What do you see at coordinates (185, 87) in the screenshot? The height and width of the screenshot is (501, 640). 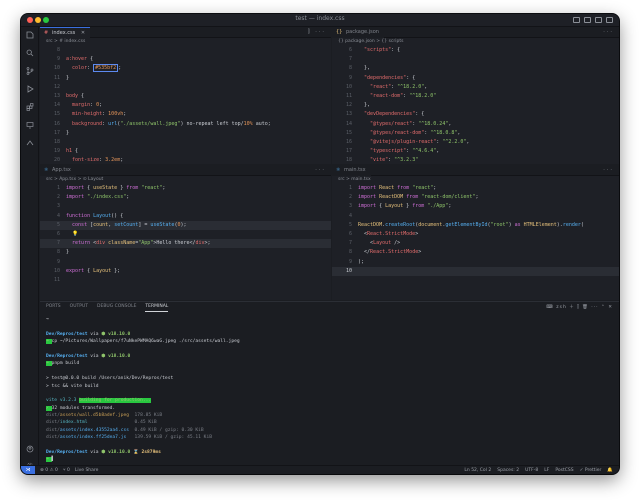 I see `code-line: 12` at bounding box center [185, 87].